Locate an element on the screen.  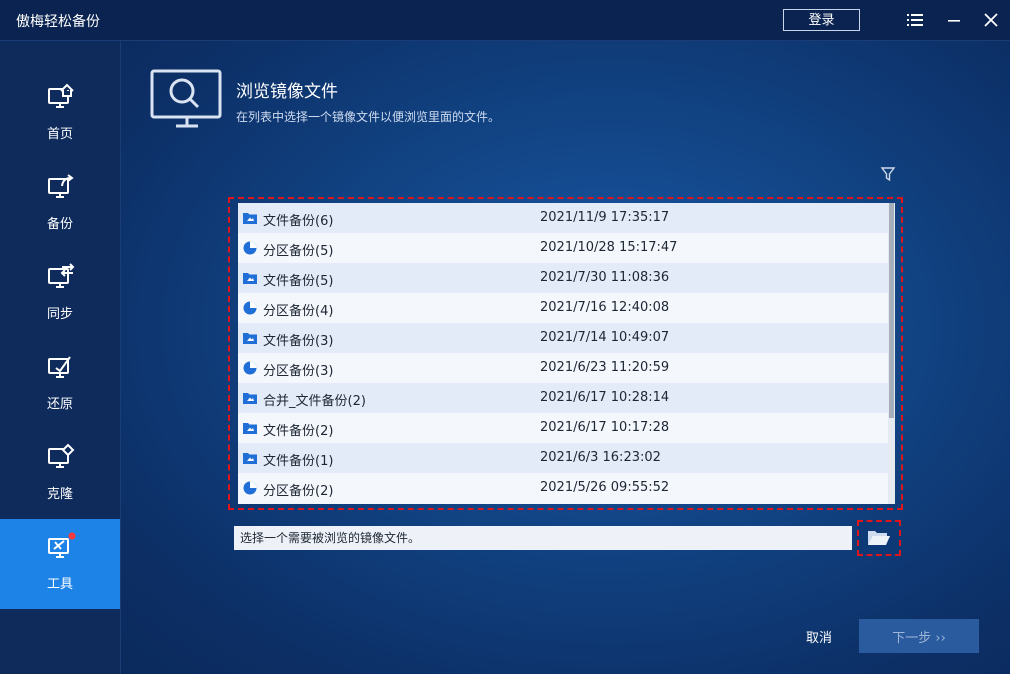
backup-date: 2021/7/14 10:49:07 is located at coordinates (605, 337).